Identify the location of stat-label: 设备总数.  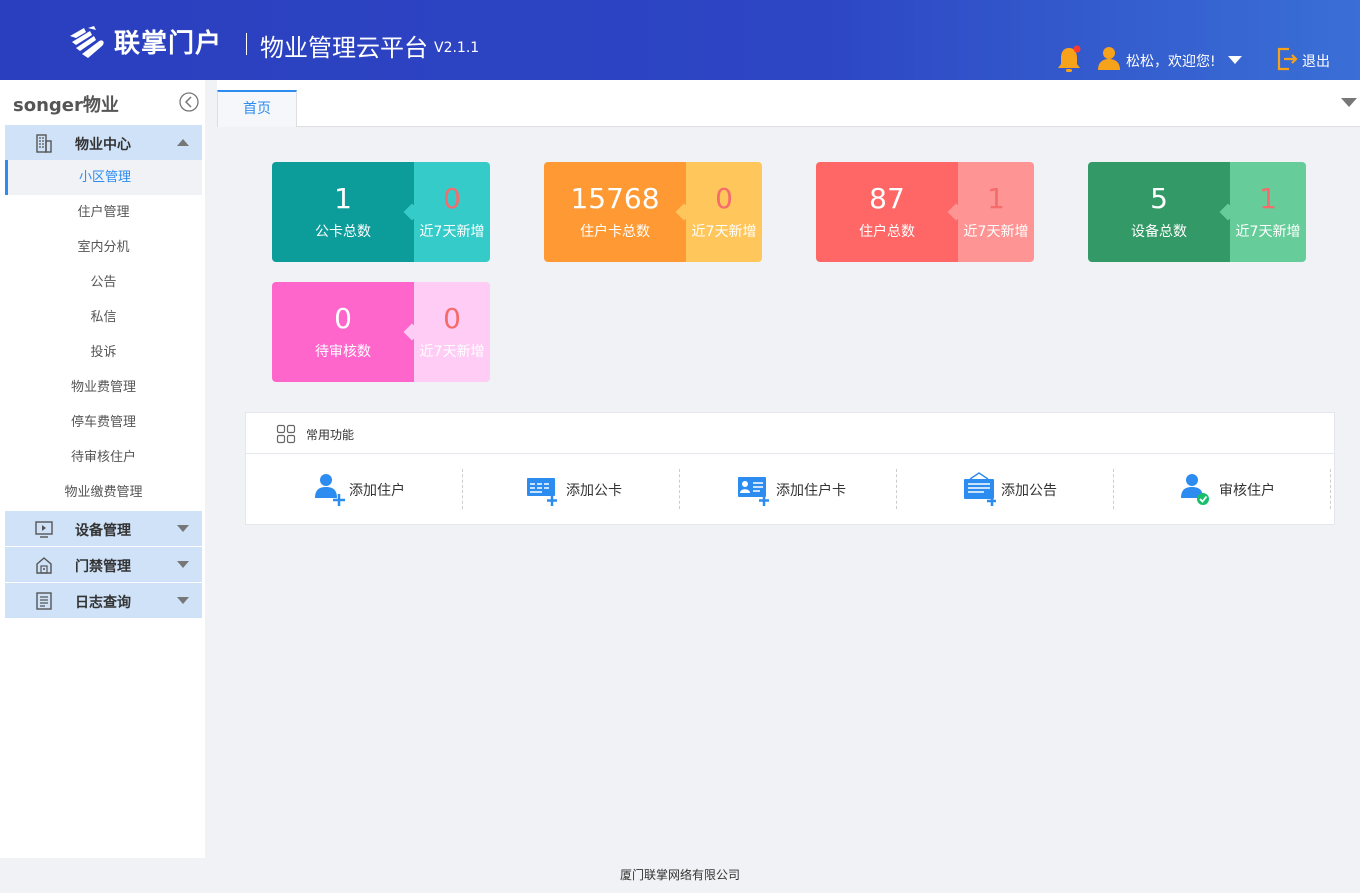
(1159, 232).